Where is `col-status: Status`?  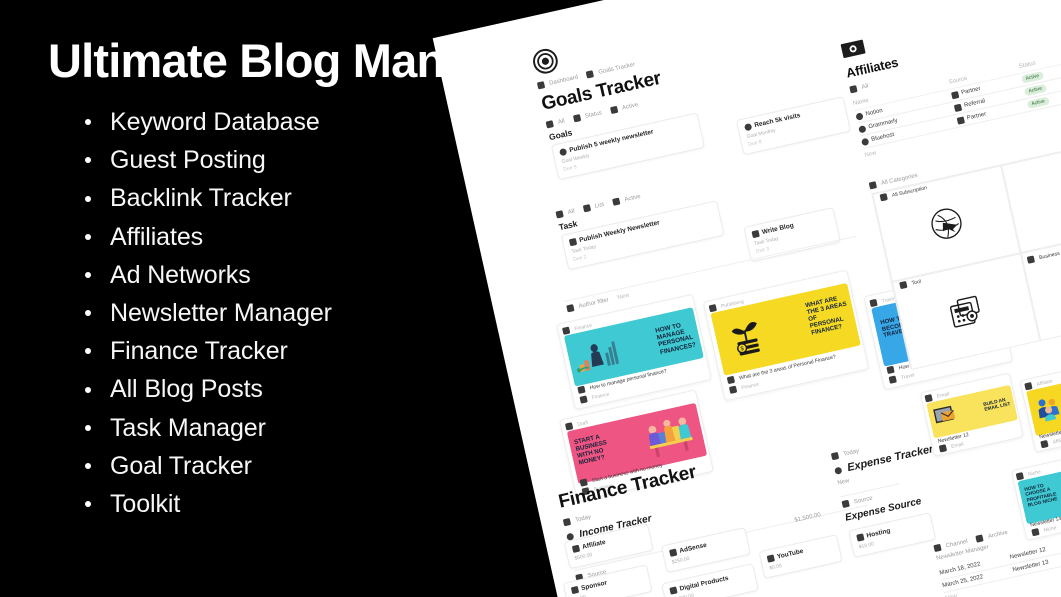 col-status: Status is located at coordinates (1027, 65).